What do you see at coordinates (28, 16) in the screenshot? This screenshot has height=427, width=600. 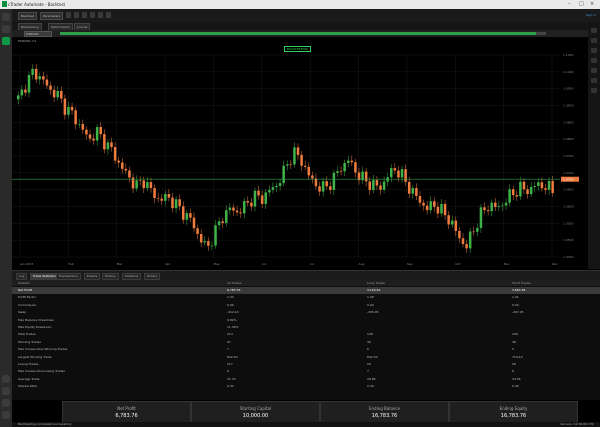 I see `backtest-button: Backtest` at bounding box center [28, 16].